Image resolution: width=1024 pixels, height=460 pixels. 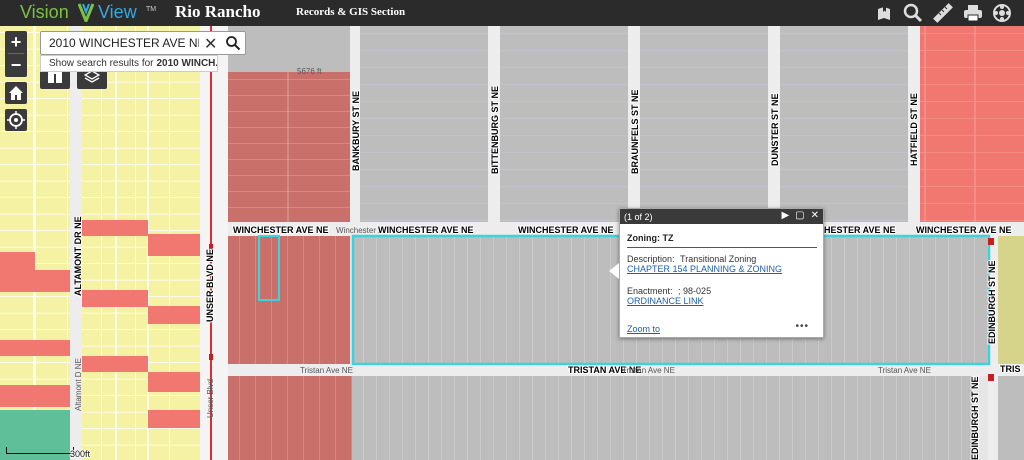 What do you see at coordinates (643, 329) in the screenshot?
I see `zoom-to-link: Zoom to` at bounding box center [643, 329].